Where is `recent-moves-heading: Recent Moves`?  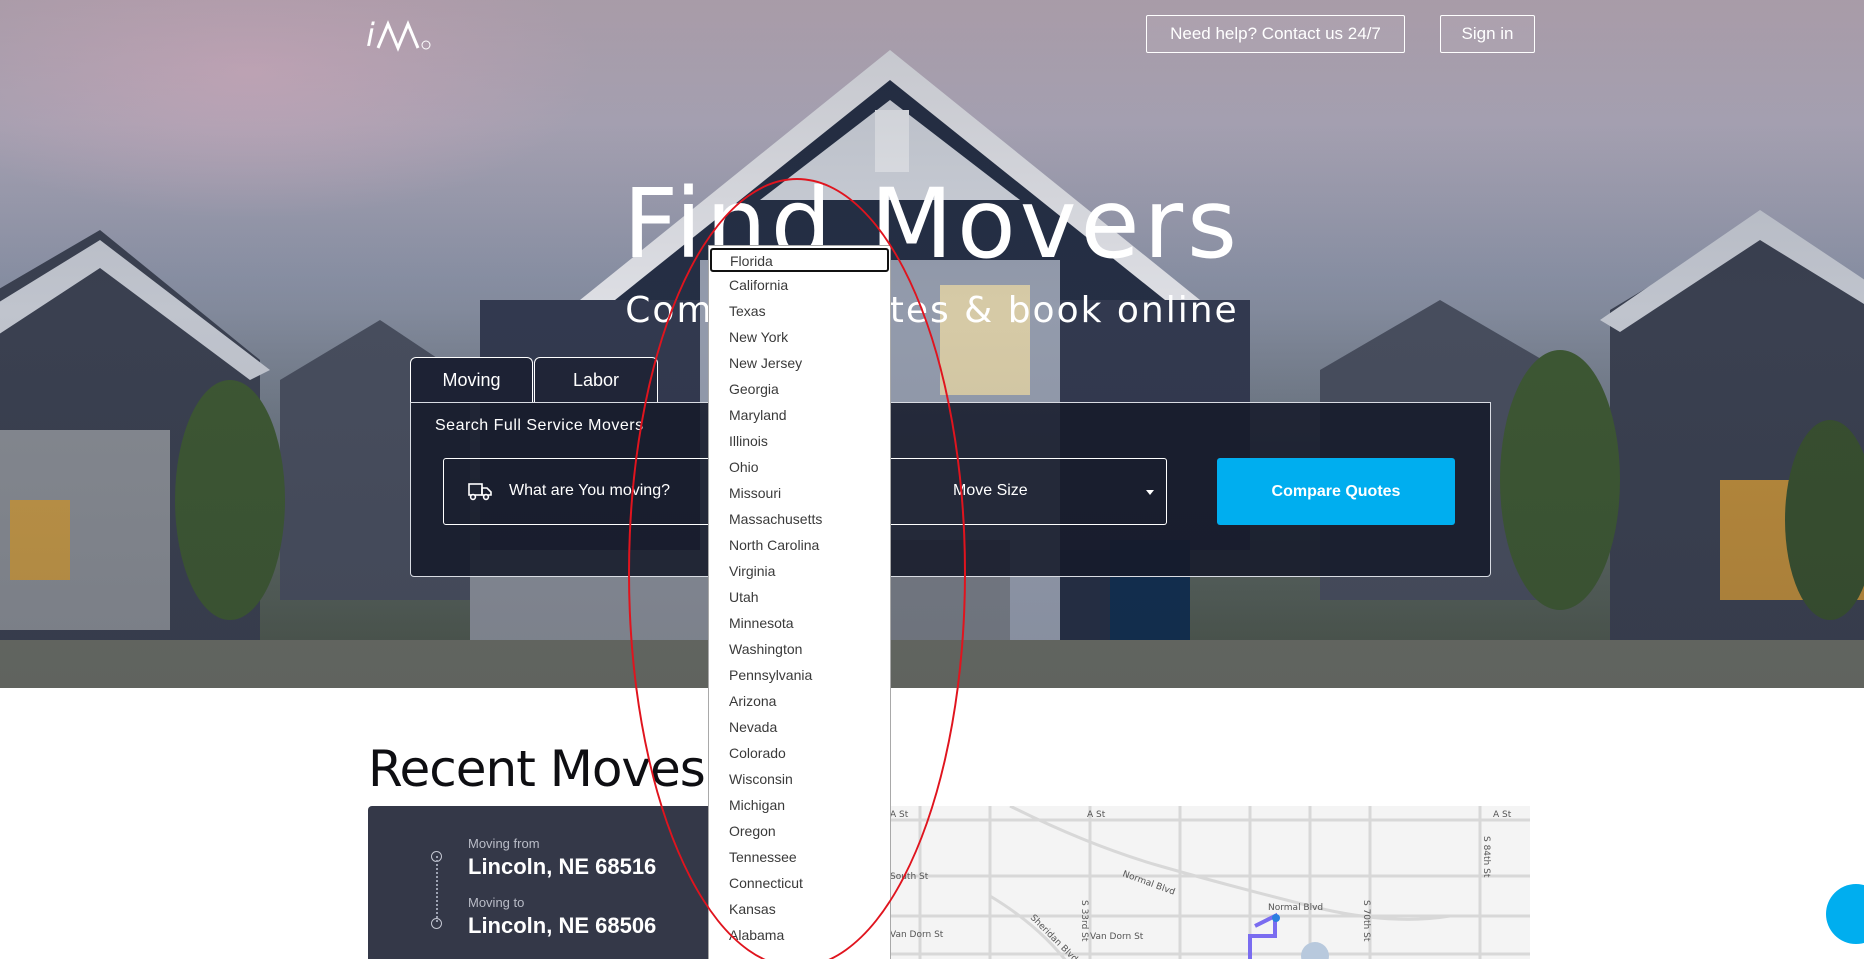
recent-moves-heading: Recent Moves is located at coordinates (537, 769).